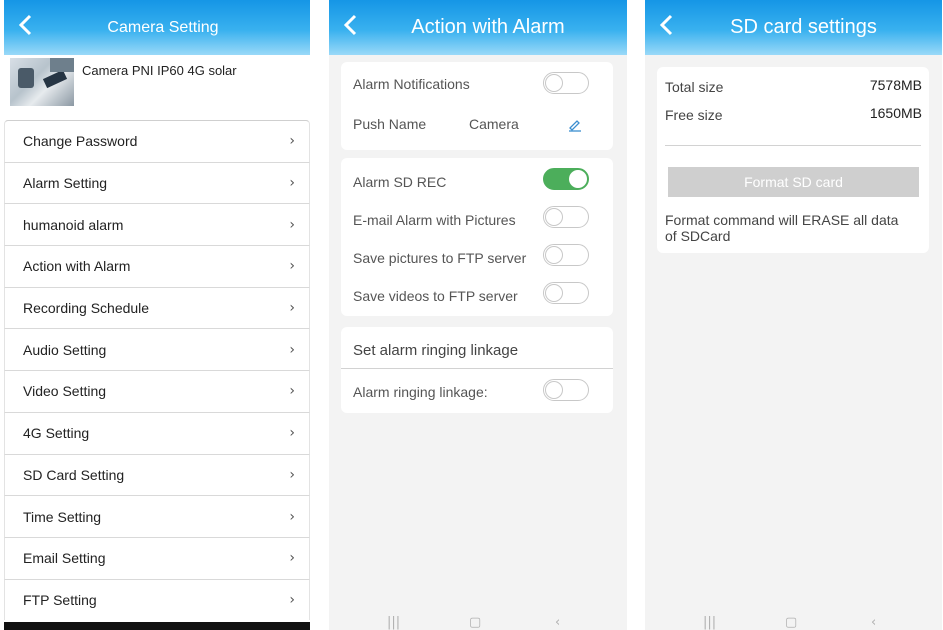 Image resolution: width=943 pixels, height=630 pixels. I want to click on page-title: Camera Setting, so click(163, 27).